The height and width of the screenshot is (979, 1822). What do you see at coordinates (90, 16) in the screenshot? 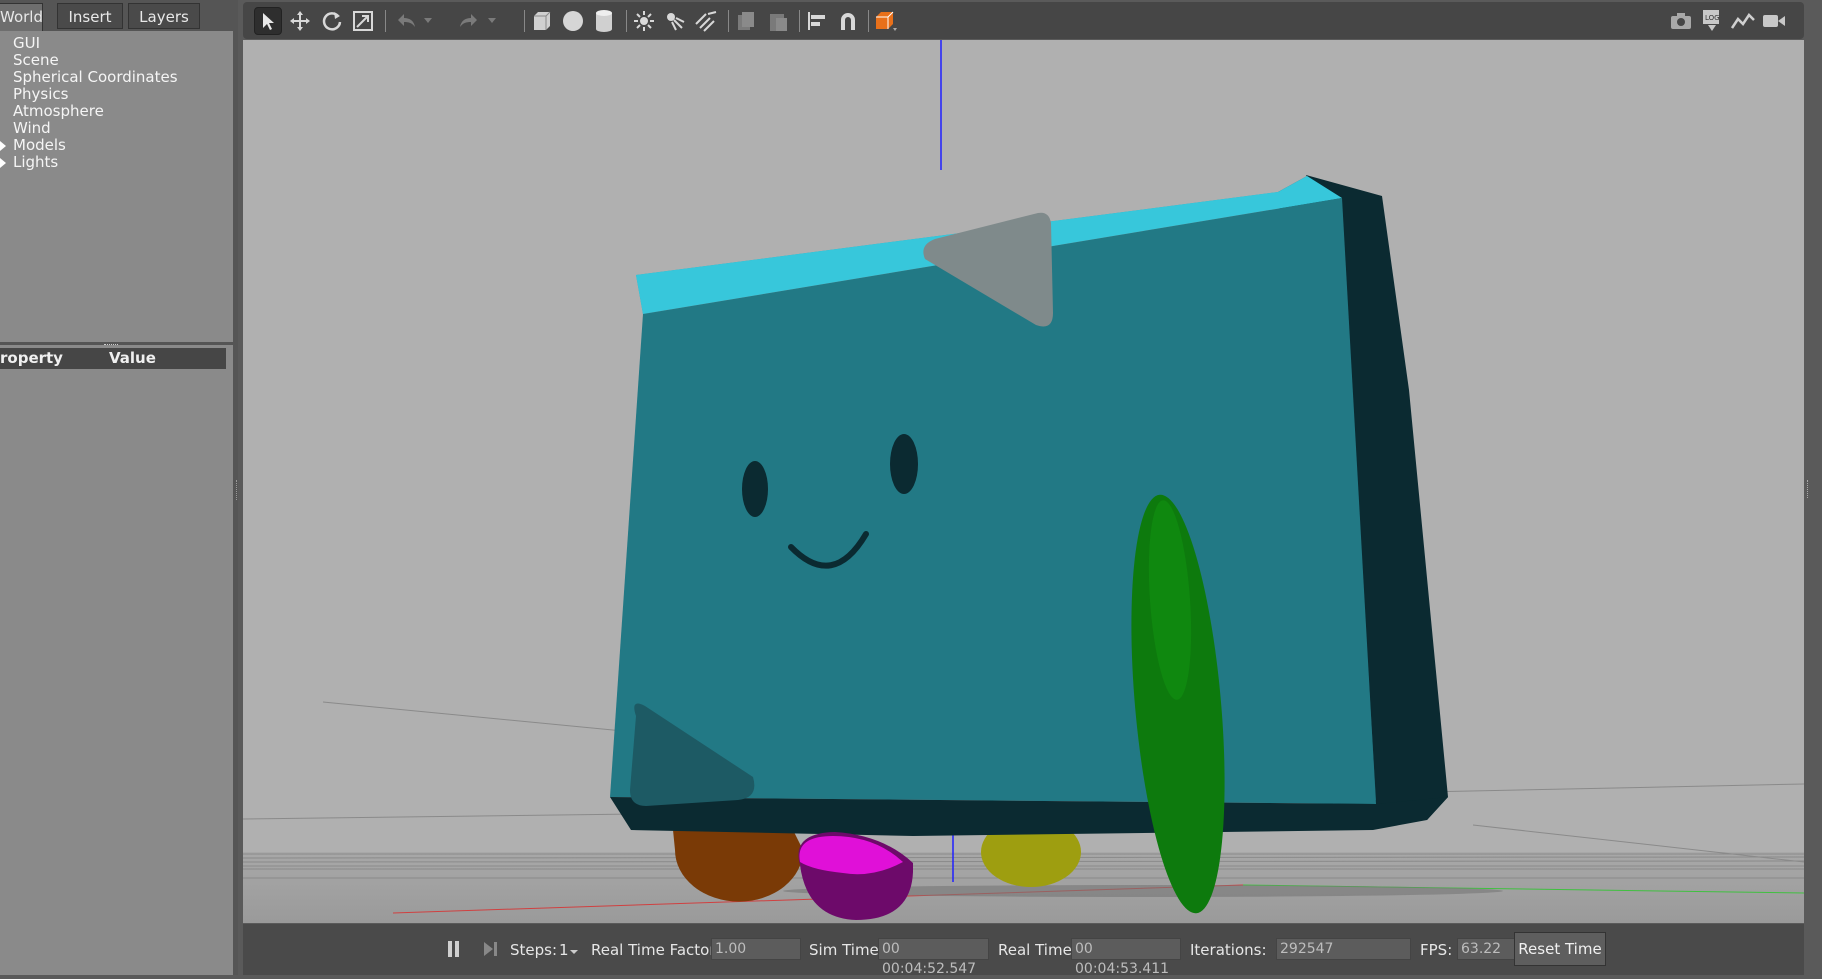
I see `tab-insert: Insert` at bounding box center [90, 16].